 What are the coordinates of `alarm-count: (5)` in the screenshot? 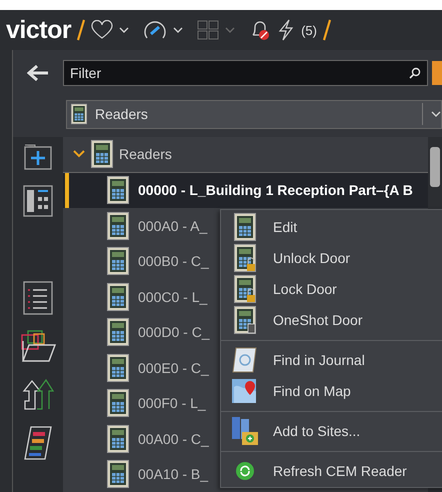 It's located at (309, 30).